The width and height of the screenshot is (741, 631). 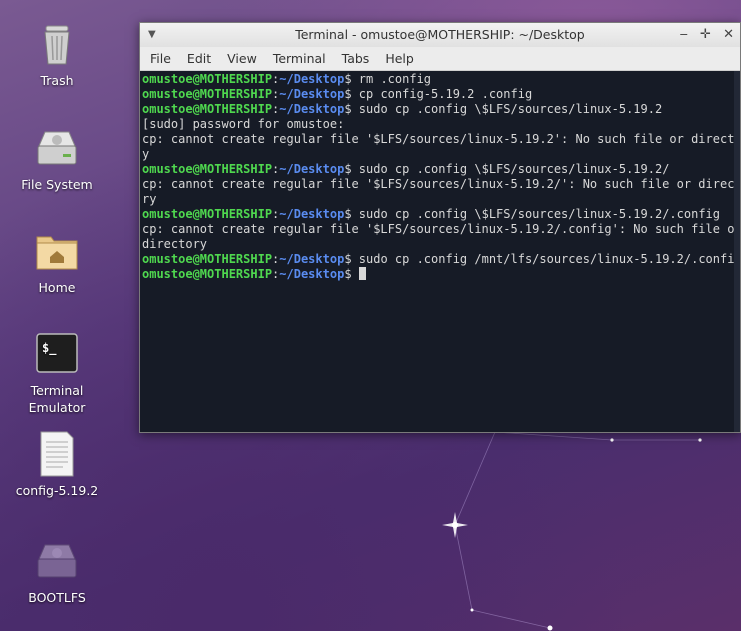 What do you see at coordinates (441, 154) in the screenshot?
I see `terminal-line: y` at bounding box center [441, 154].